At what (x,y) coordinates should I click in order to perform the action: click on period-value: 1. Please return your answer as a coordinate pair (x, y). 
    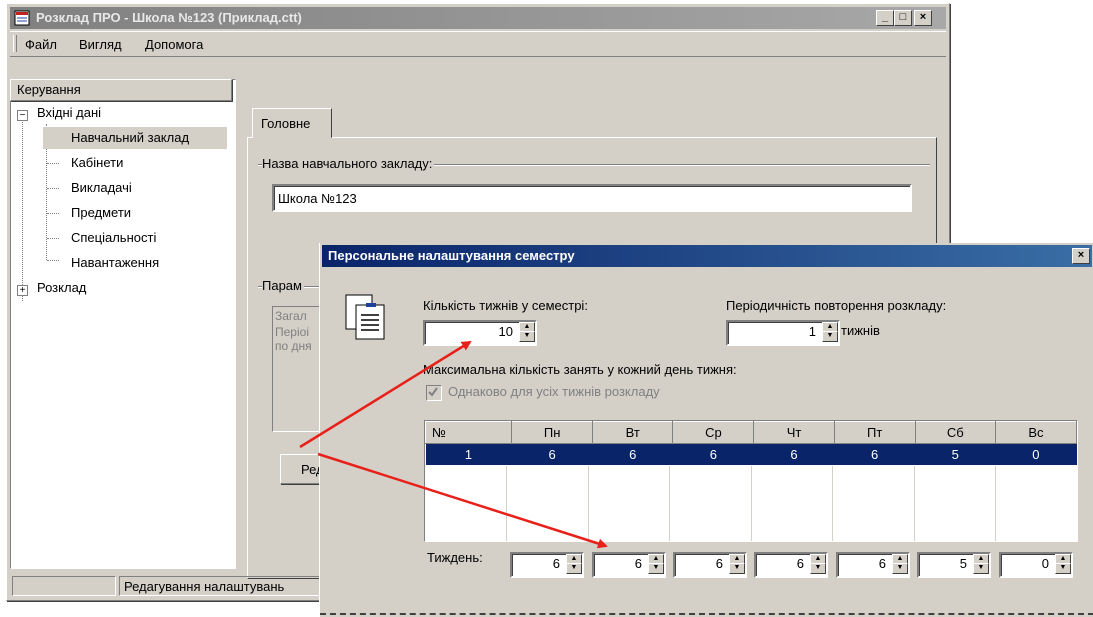
    Looking at the image, I should click on (812, 331).